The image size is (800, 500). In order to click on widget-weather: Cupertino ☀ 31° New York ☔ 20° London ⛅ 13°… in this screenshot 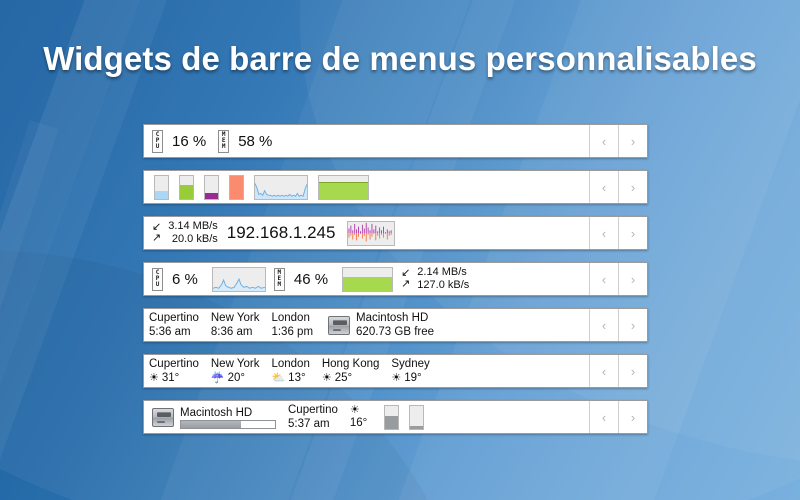, I will do `click(395, 371)`.